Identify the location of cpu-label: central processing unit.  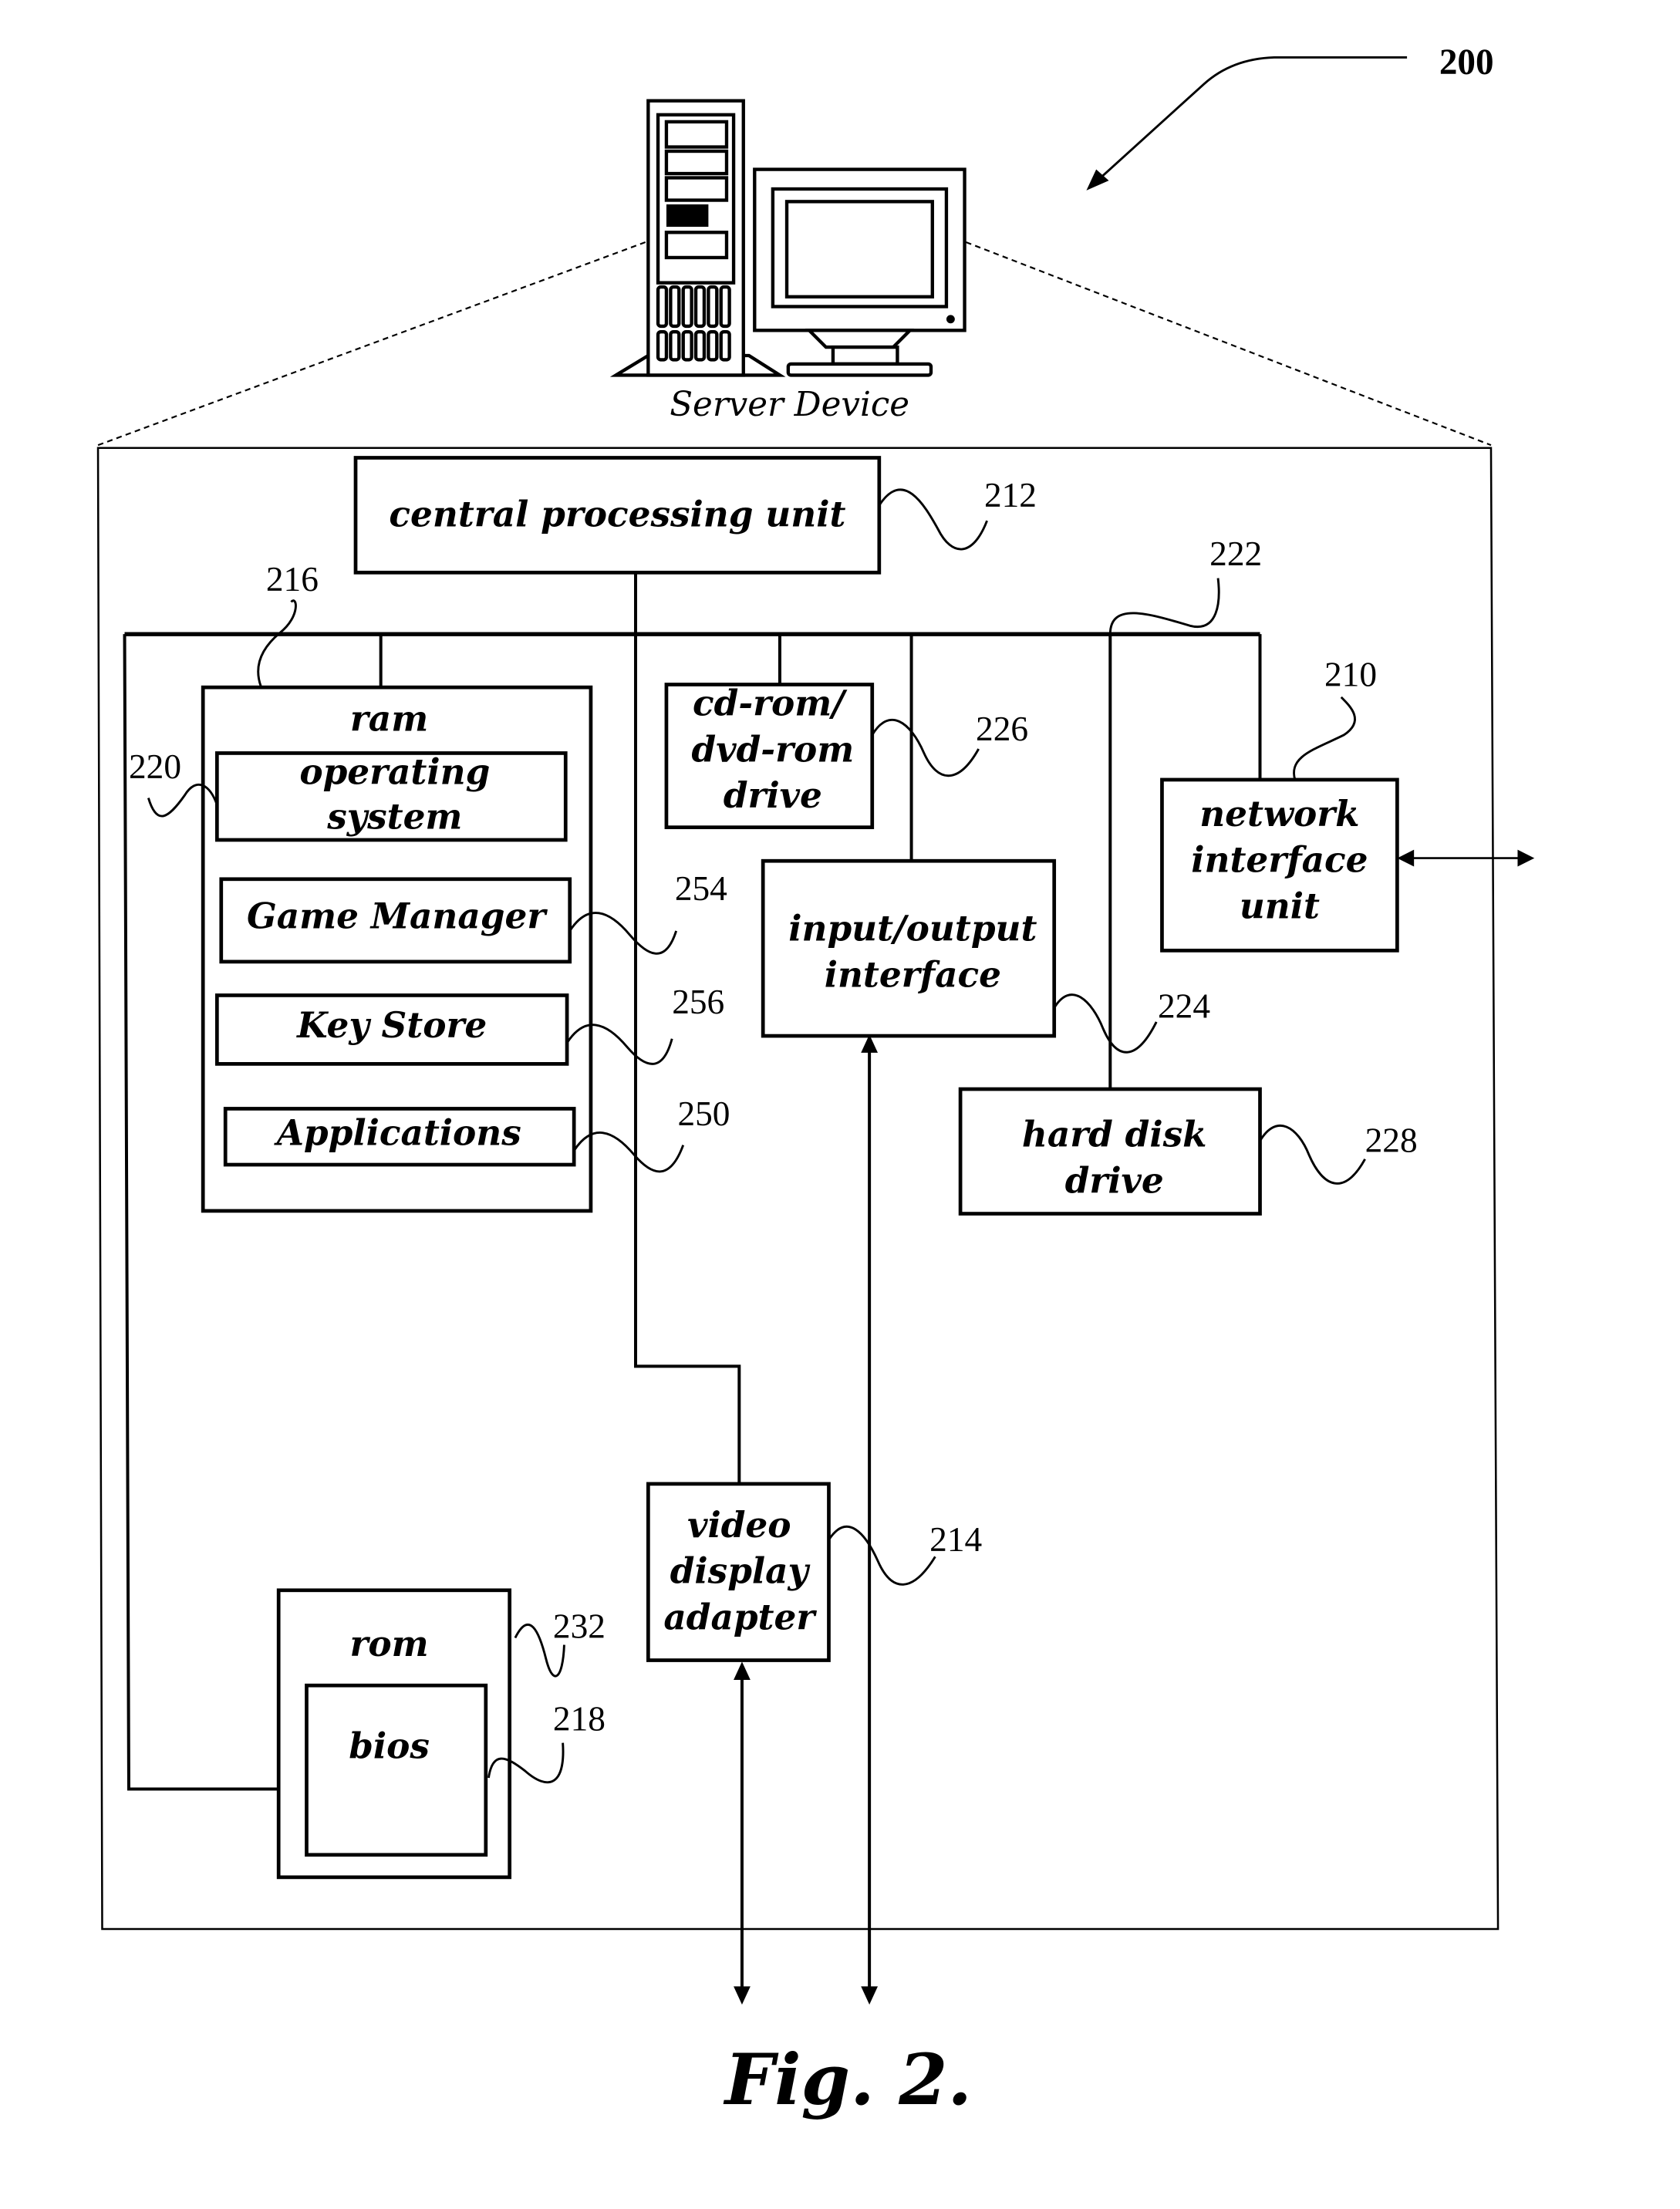
(617, 514).